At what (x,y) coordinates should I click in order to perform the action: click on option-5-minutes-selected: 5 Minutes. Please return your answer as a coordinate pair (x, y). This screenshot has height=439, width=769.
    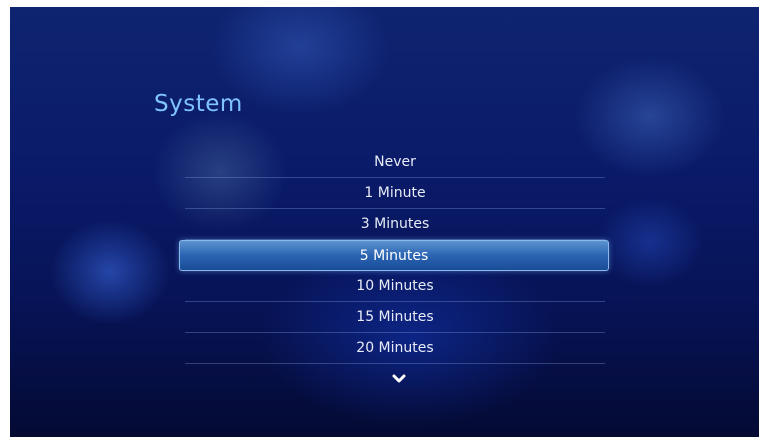
    Looking at the image, I should click on (394, 255).